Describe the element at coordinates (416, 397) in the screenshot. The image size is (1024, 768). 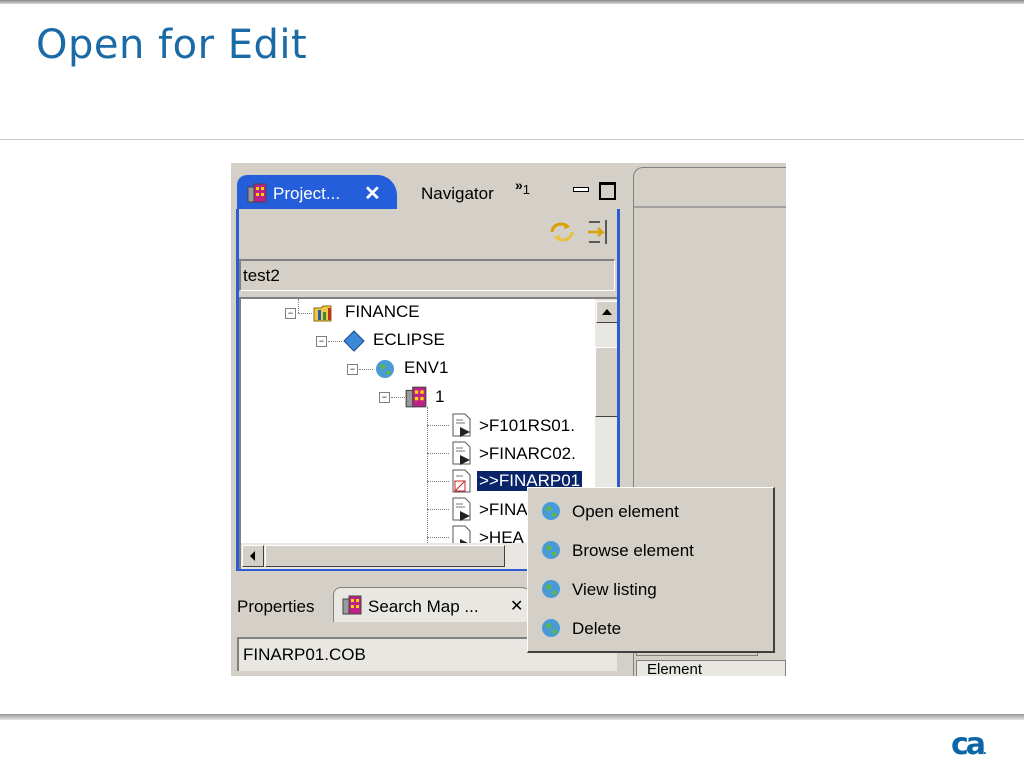
I see `system-icon` at that location.